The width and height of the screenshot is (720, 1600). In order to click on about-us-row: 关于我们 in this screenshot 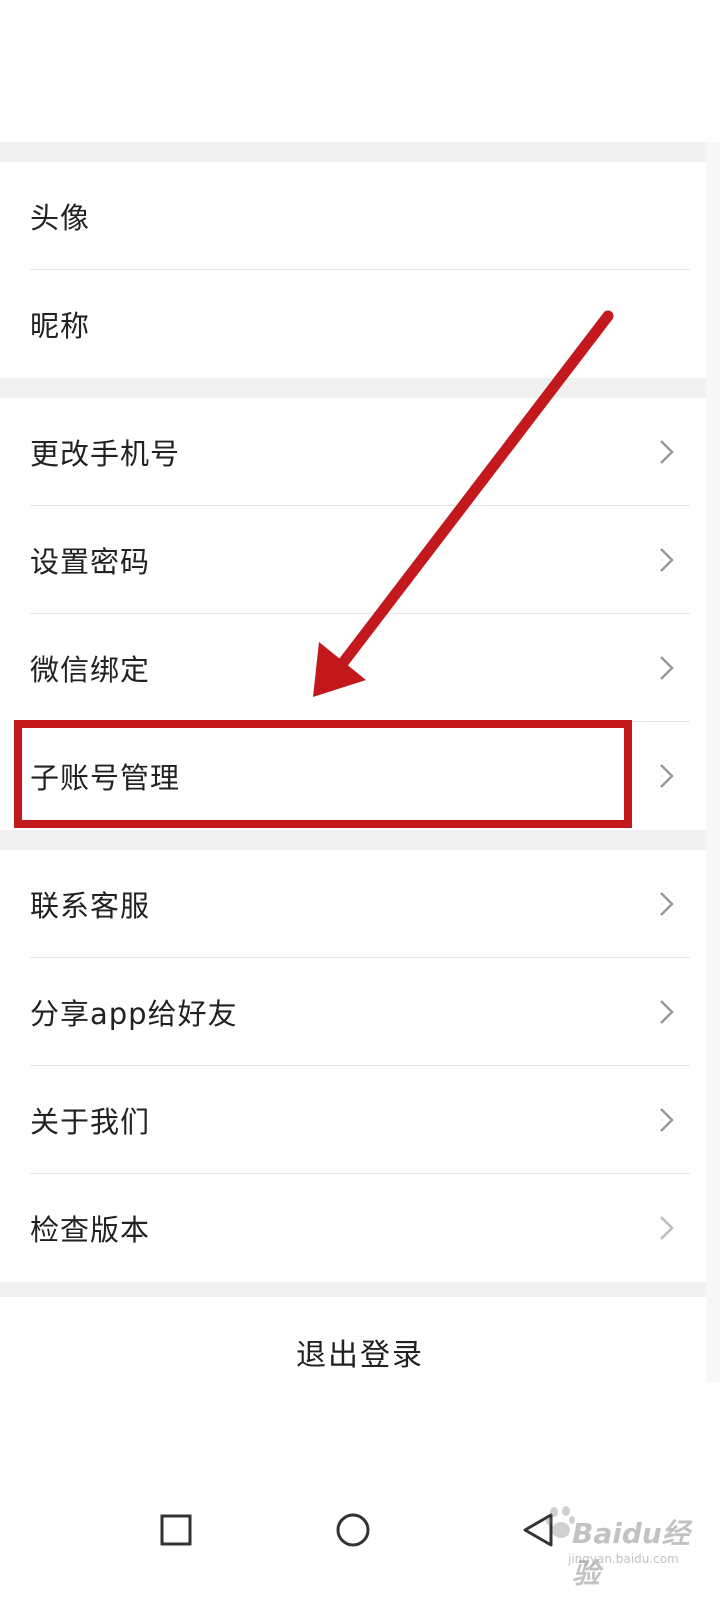, I will do `click(360, 1120)`.